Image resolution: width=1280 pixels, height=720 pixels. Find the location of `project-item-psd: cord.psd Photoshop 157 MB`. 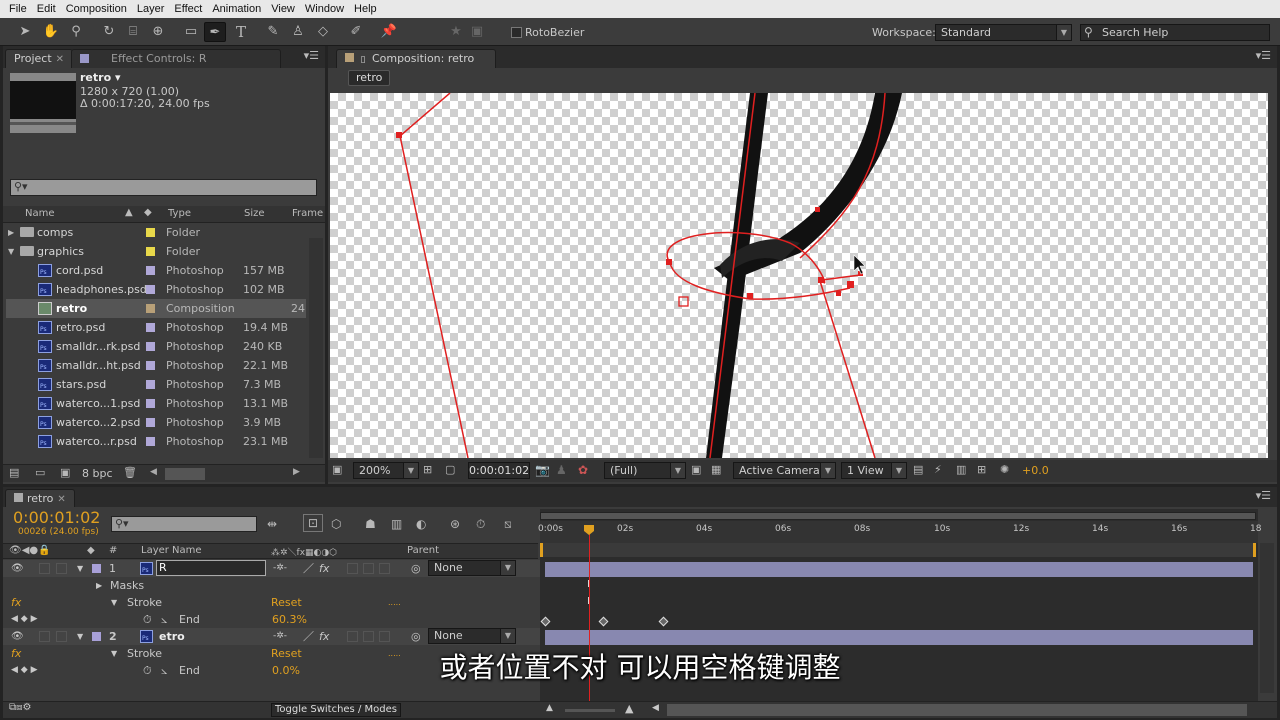

project-item-psd: cord.psd Photoshop 157 MB is located at coordinates (156, 270).